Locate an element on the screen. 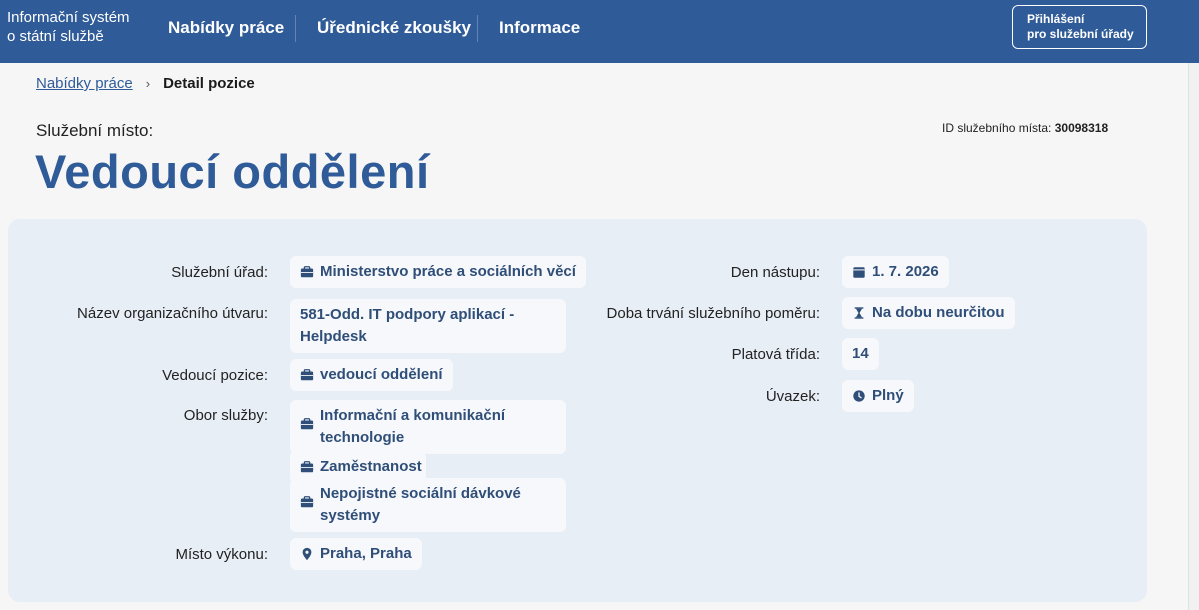 This screenshot has height=610, width=1199. hourglass-icon is located at coordinates (859, 313).